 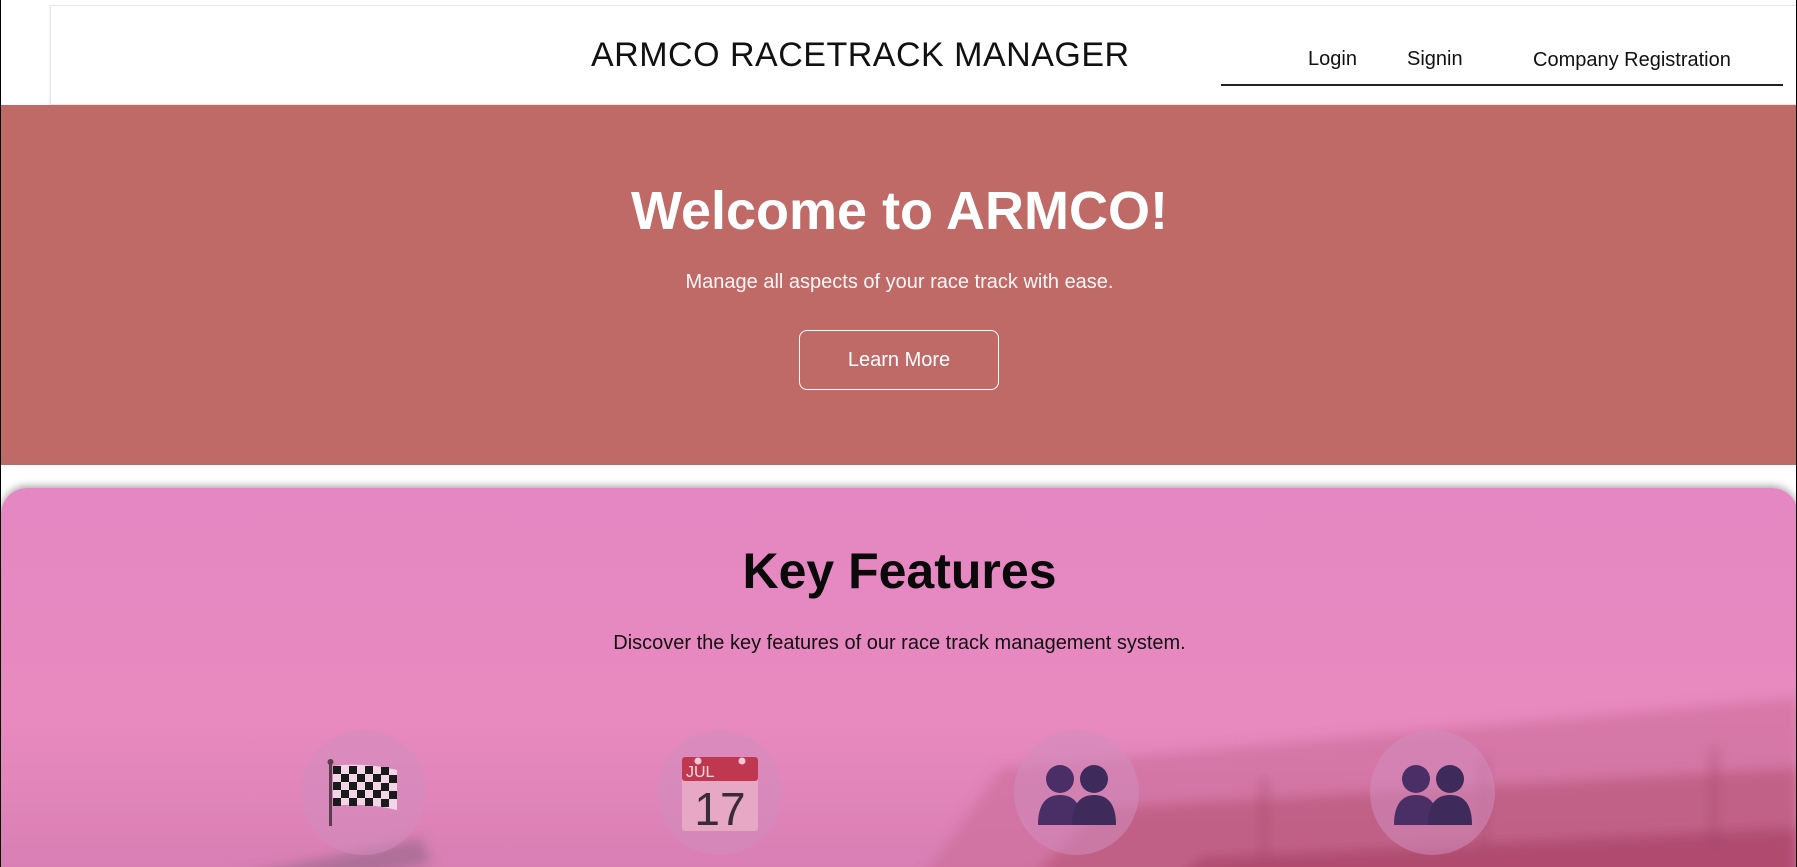 What do you see at coordinates (899, 571) in the screenshot?
I see `features-title: Key Features` at bounding box center [899, 571].